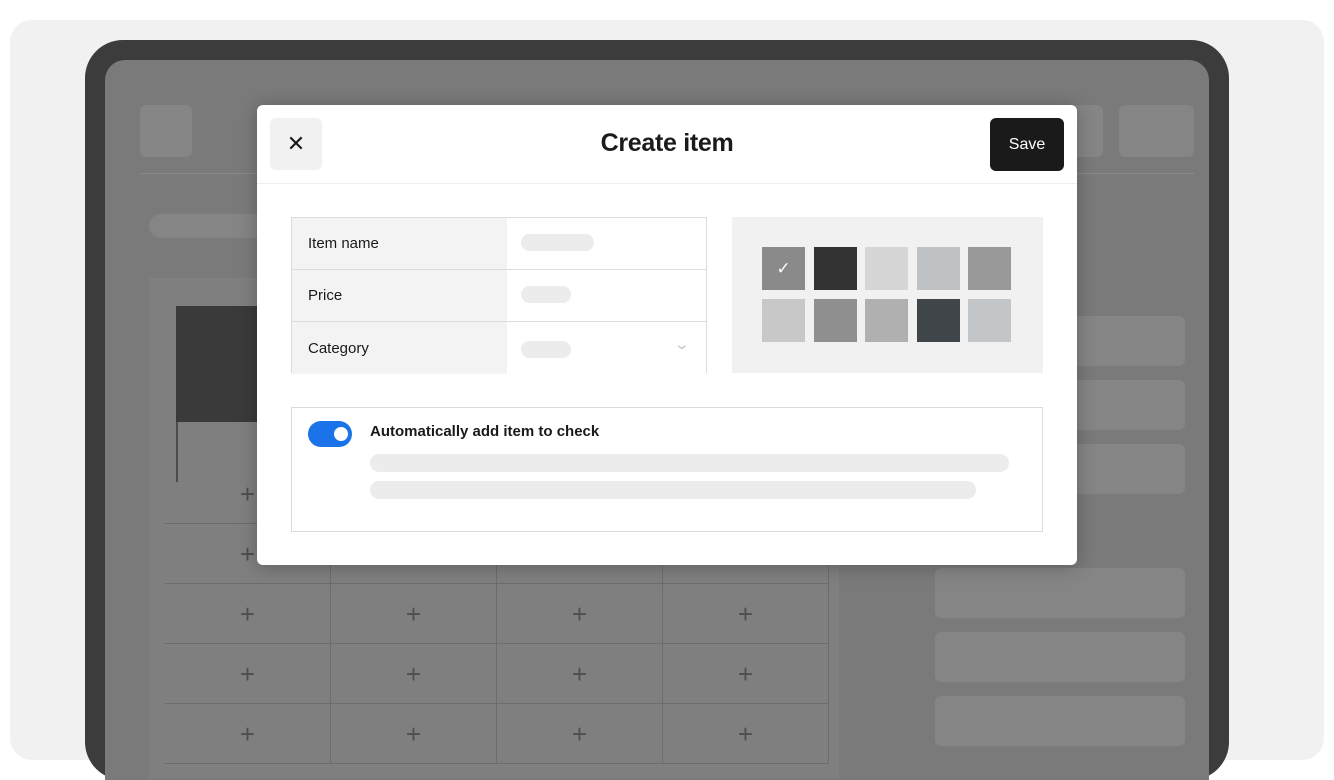 This screenshot has height=780, width=1334. I want to click on auto-add-section: Automatically add item to check, so click(667, 469).